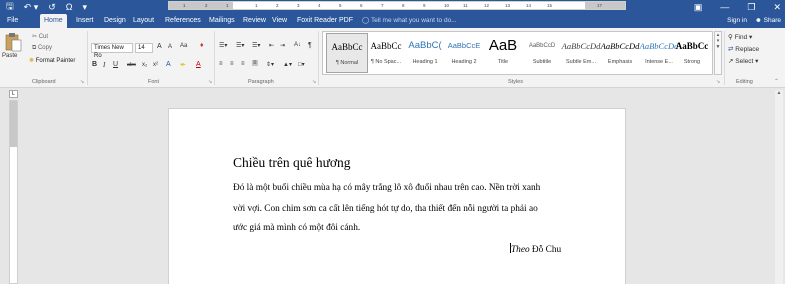 Image resolution: width=785 pixels, height=284 pixels. What do you see at coordinates (776, 81) in the screenshot?
I see `collapse-ribbon-icon: ⌃` at bounding box center [776, 81].